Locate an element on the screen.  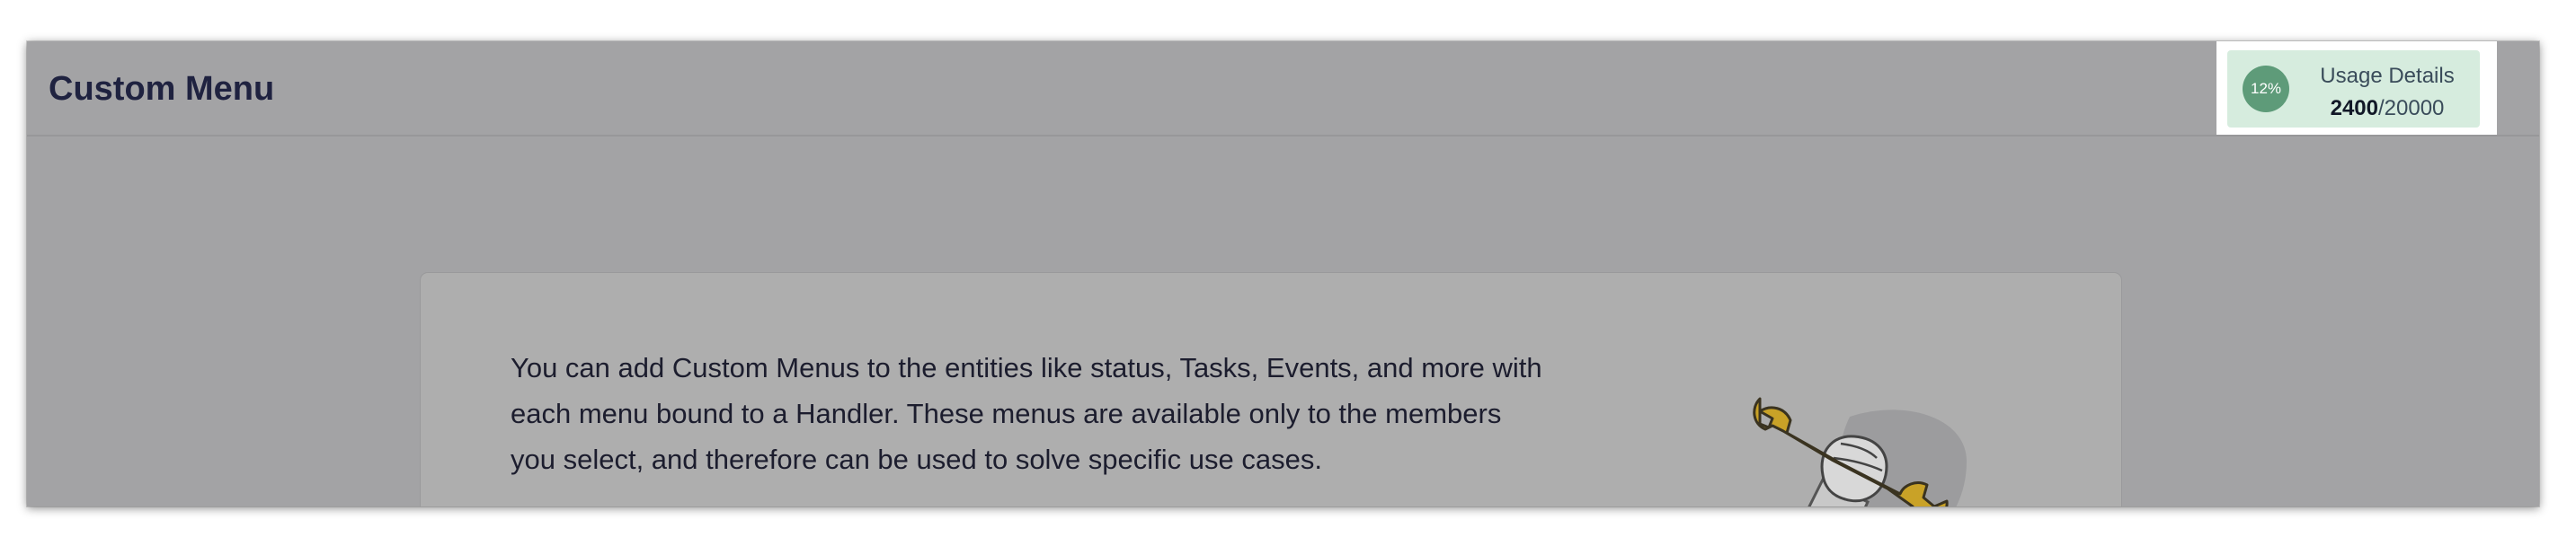
page-title: Custom Menu is located at coordinates (162, 89).